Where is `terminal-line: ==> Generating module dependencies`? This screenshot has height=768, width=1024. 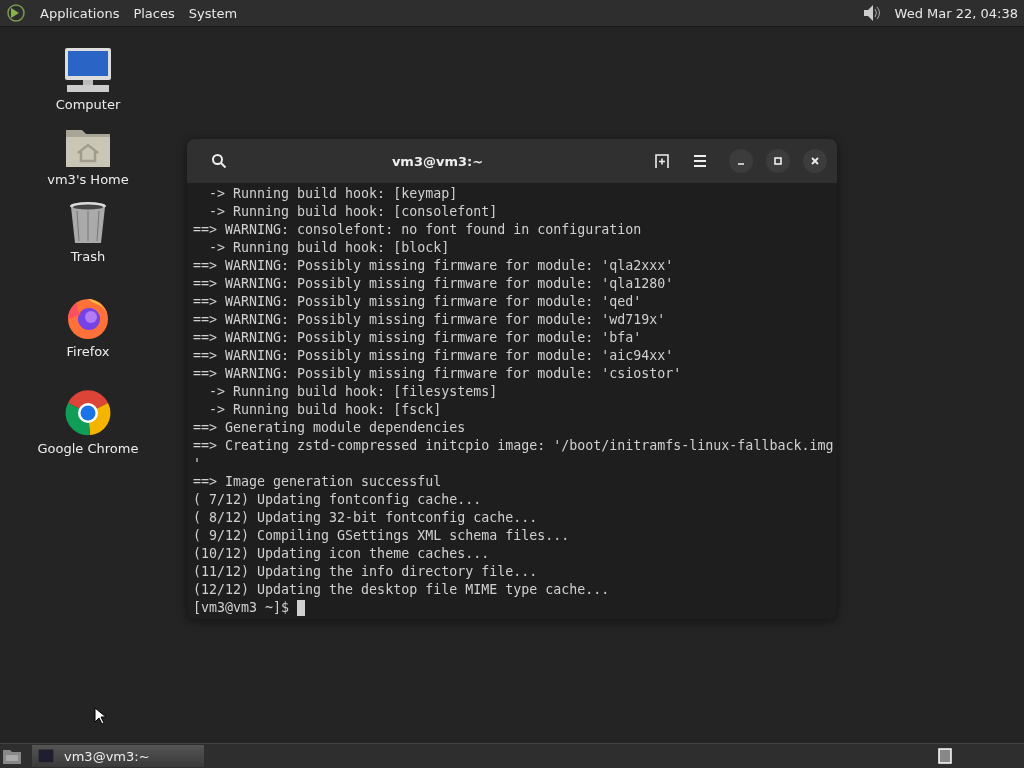 terminal-line: ==> Generating module dependencies is located at coordinates (329, 428).